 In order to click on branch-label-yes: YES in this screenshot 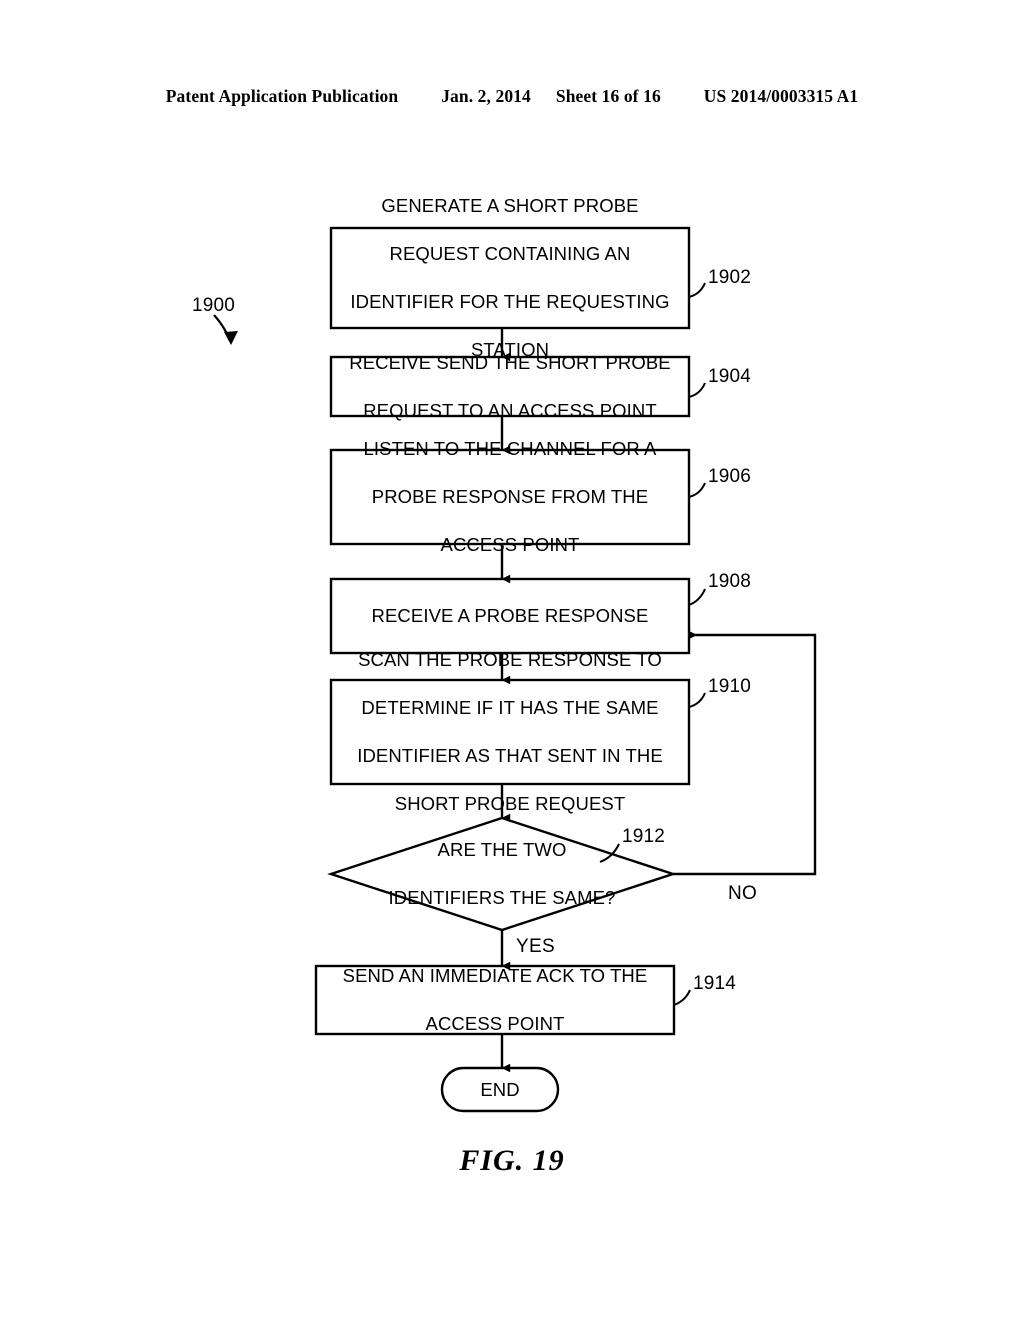, I will do `click(535, 946)`.